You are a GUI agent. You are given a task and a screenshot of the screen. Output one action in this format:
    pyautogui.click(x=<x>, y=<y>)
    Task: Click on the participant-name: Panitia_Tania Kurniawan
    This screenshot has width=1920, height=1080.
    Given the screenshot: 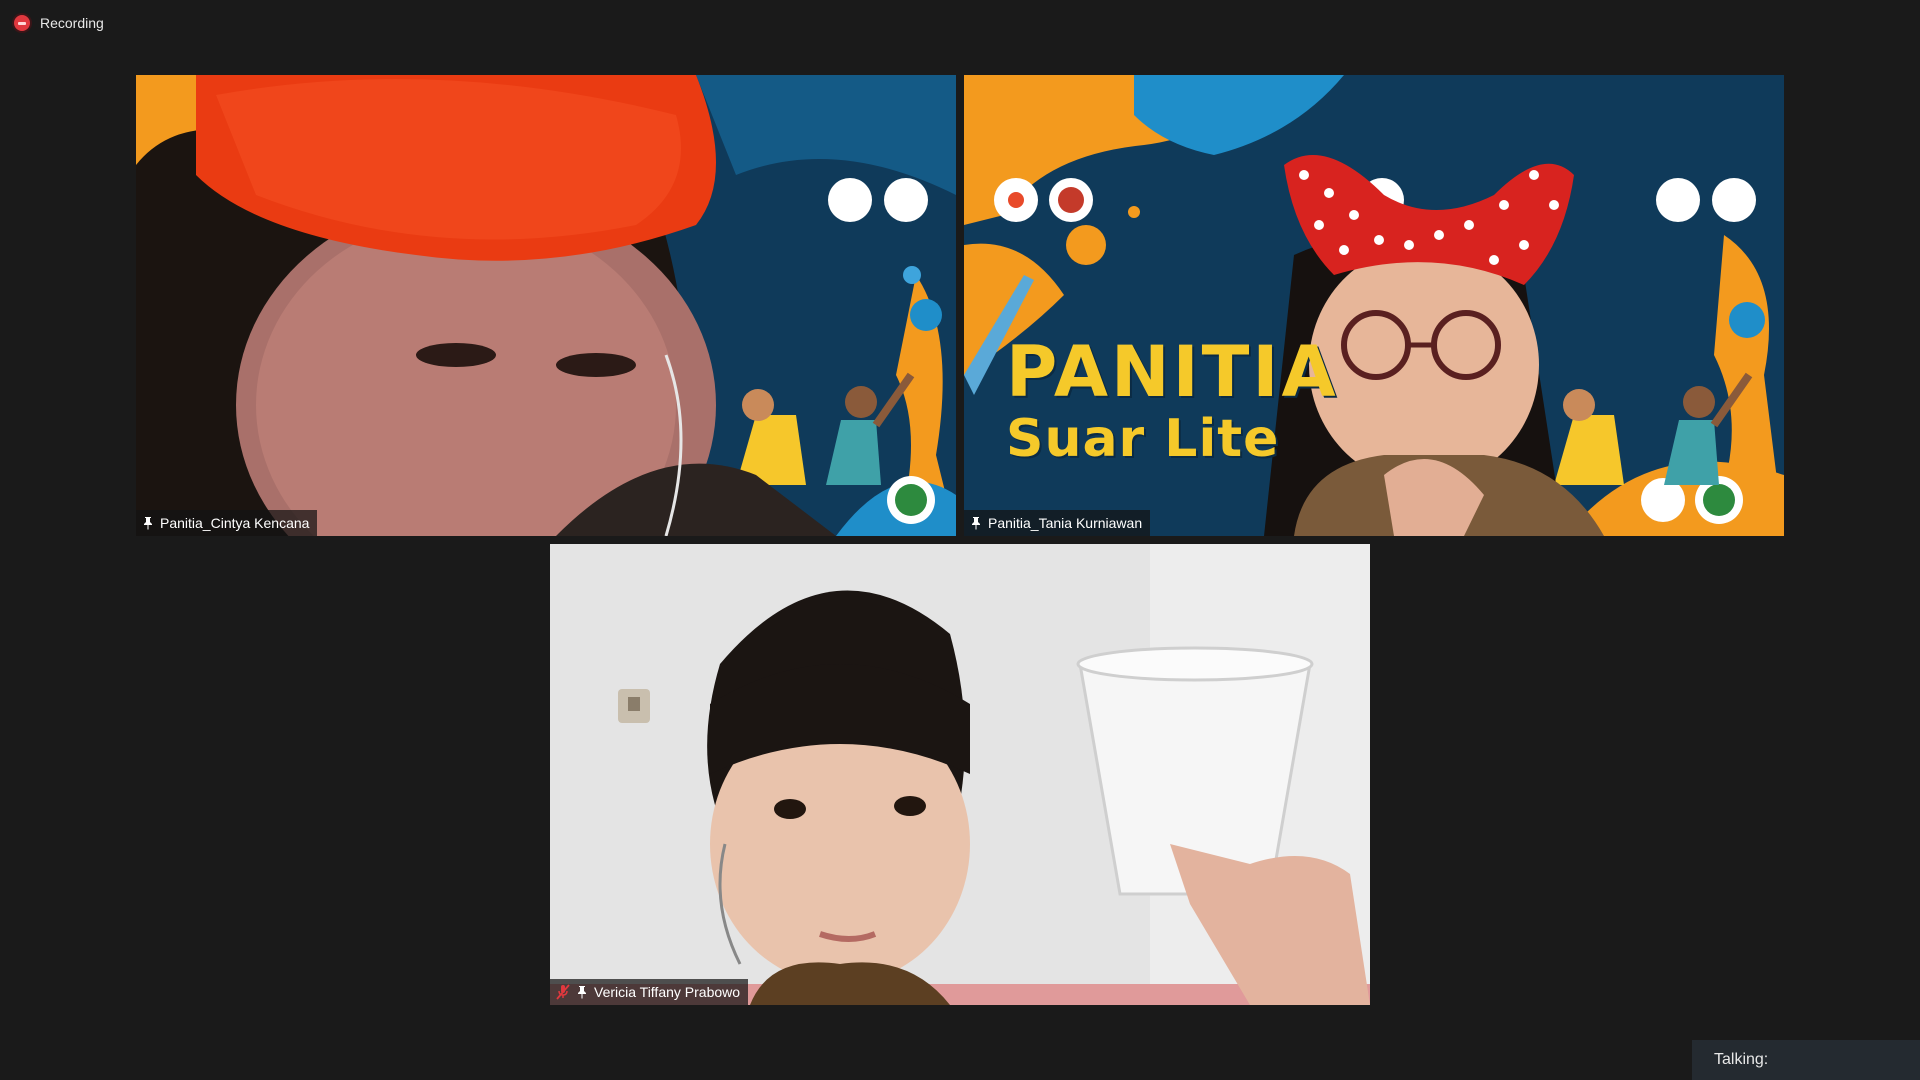 What is the action you would take?
    pyautogui.click(x=1065, y=523)
    